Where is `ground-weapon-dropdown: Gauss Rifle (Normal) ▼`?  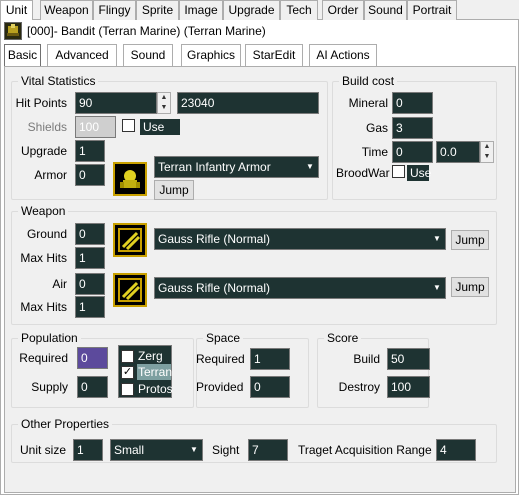 ground-weapon-dropdown: Gauss Rifle (Normal) ▼ is located at coordinates (300, 239).